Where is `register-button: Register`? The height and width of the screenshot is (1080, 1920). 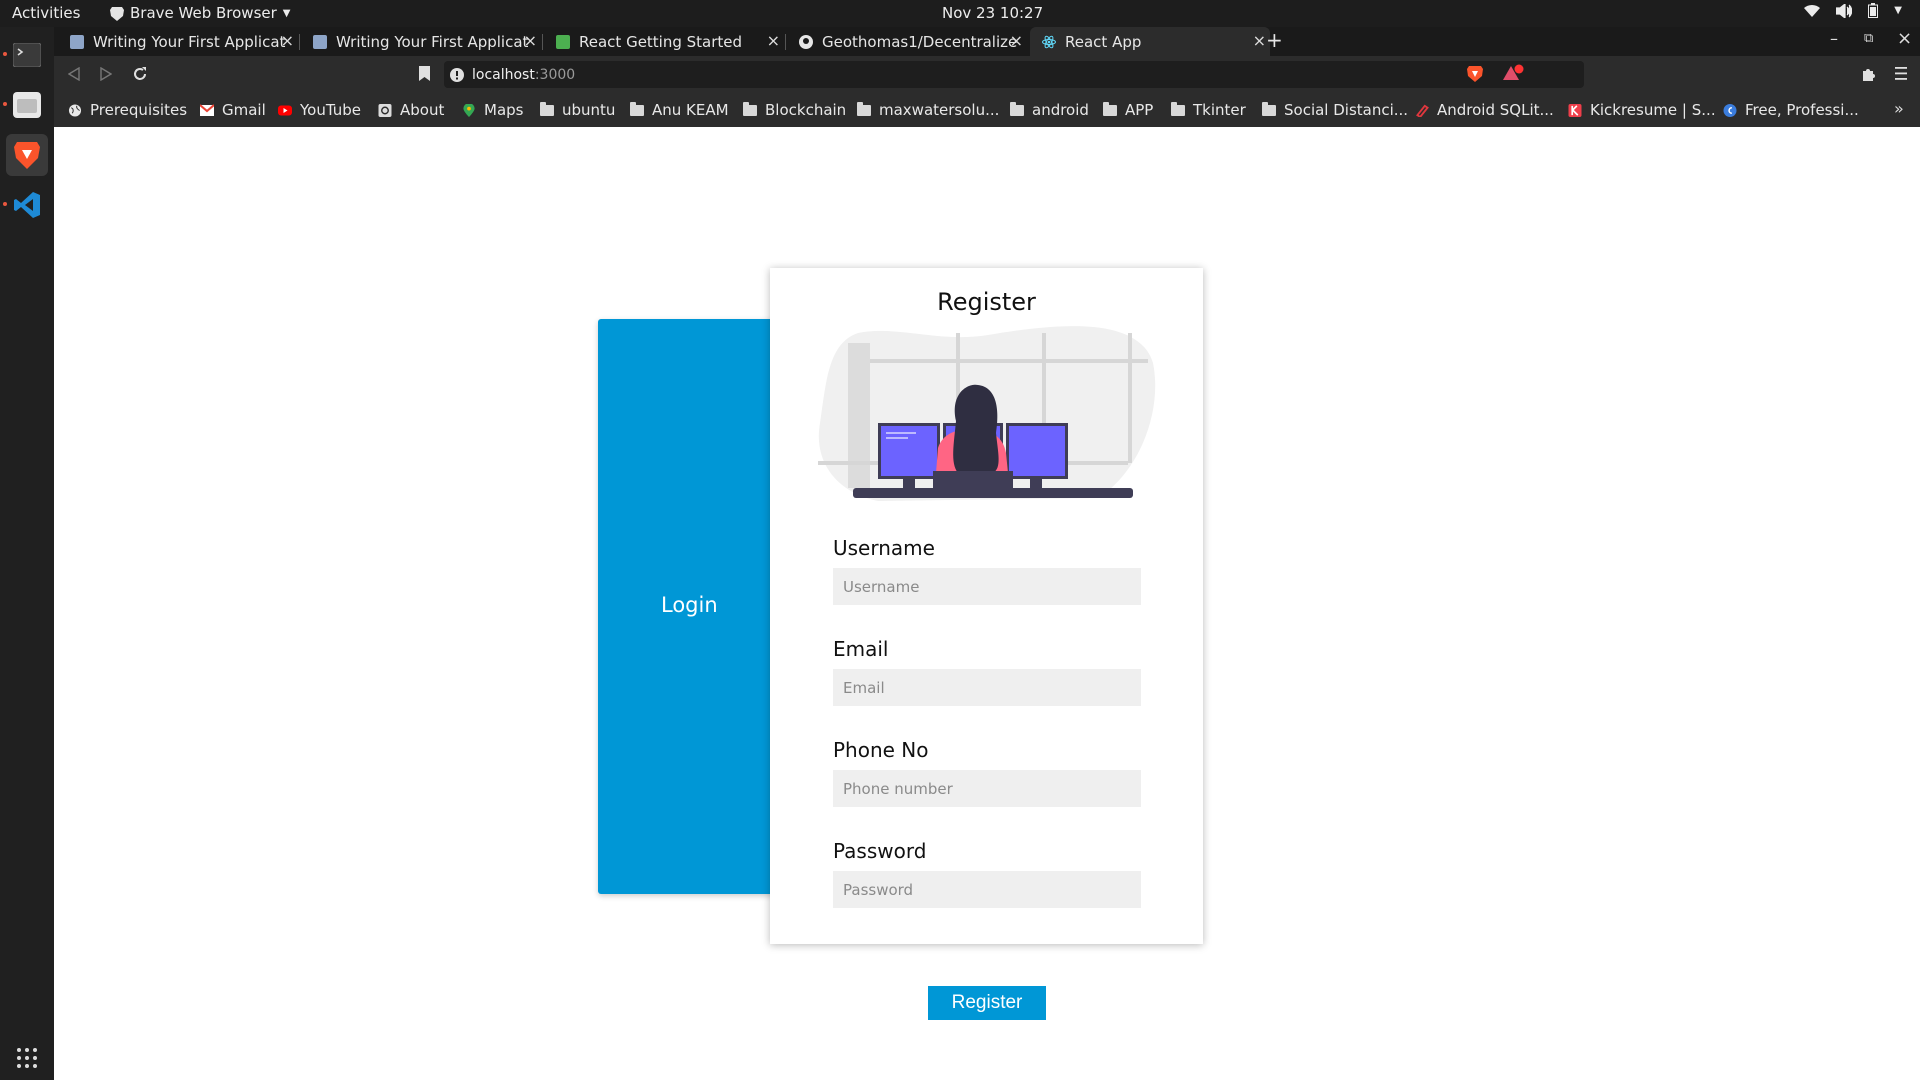 register-button: Register is located at coordinates (987, 1003).